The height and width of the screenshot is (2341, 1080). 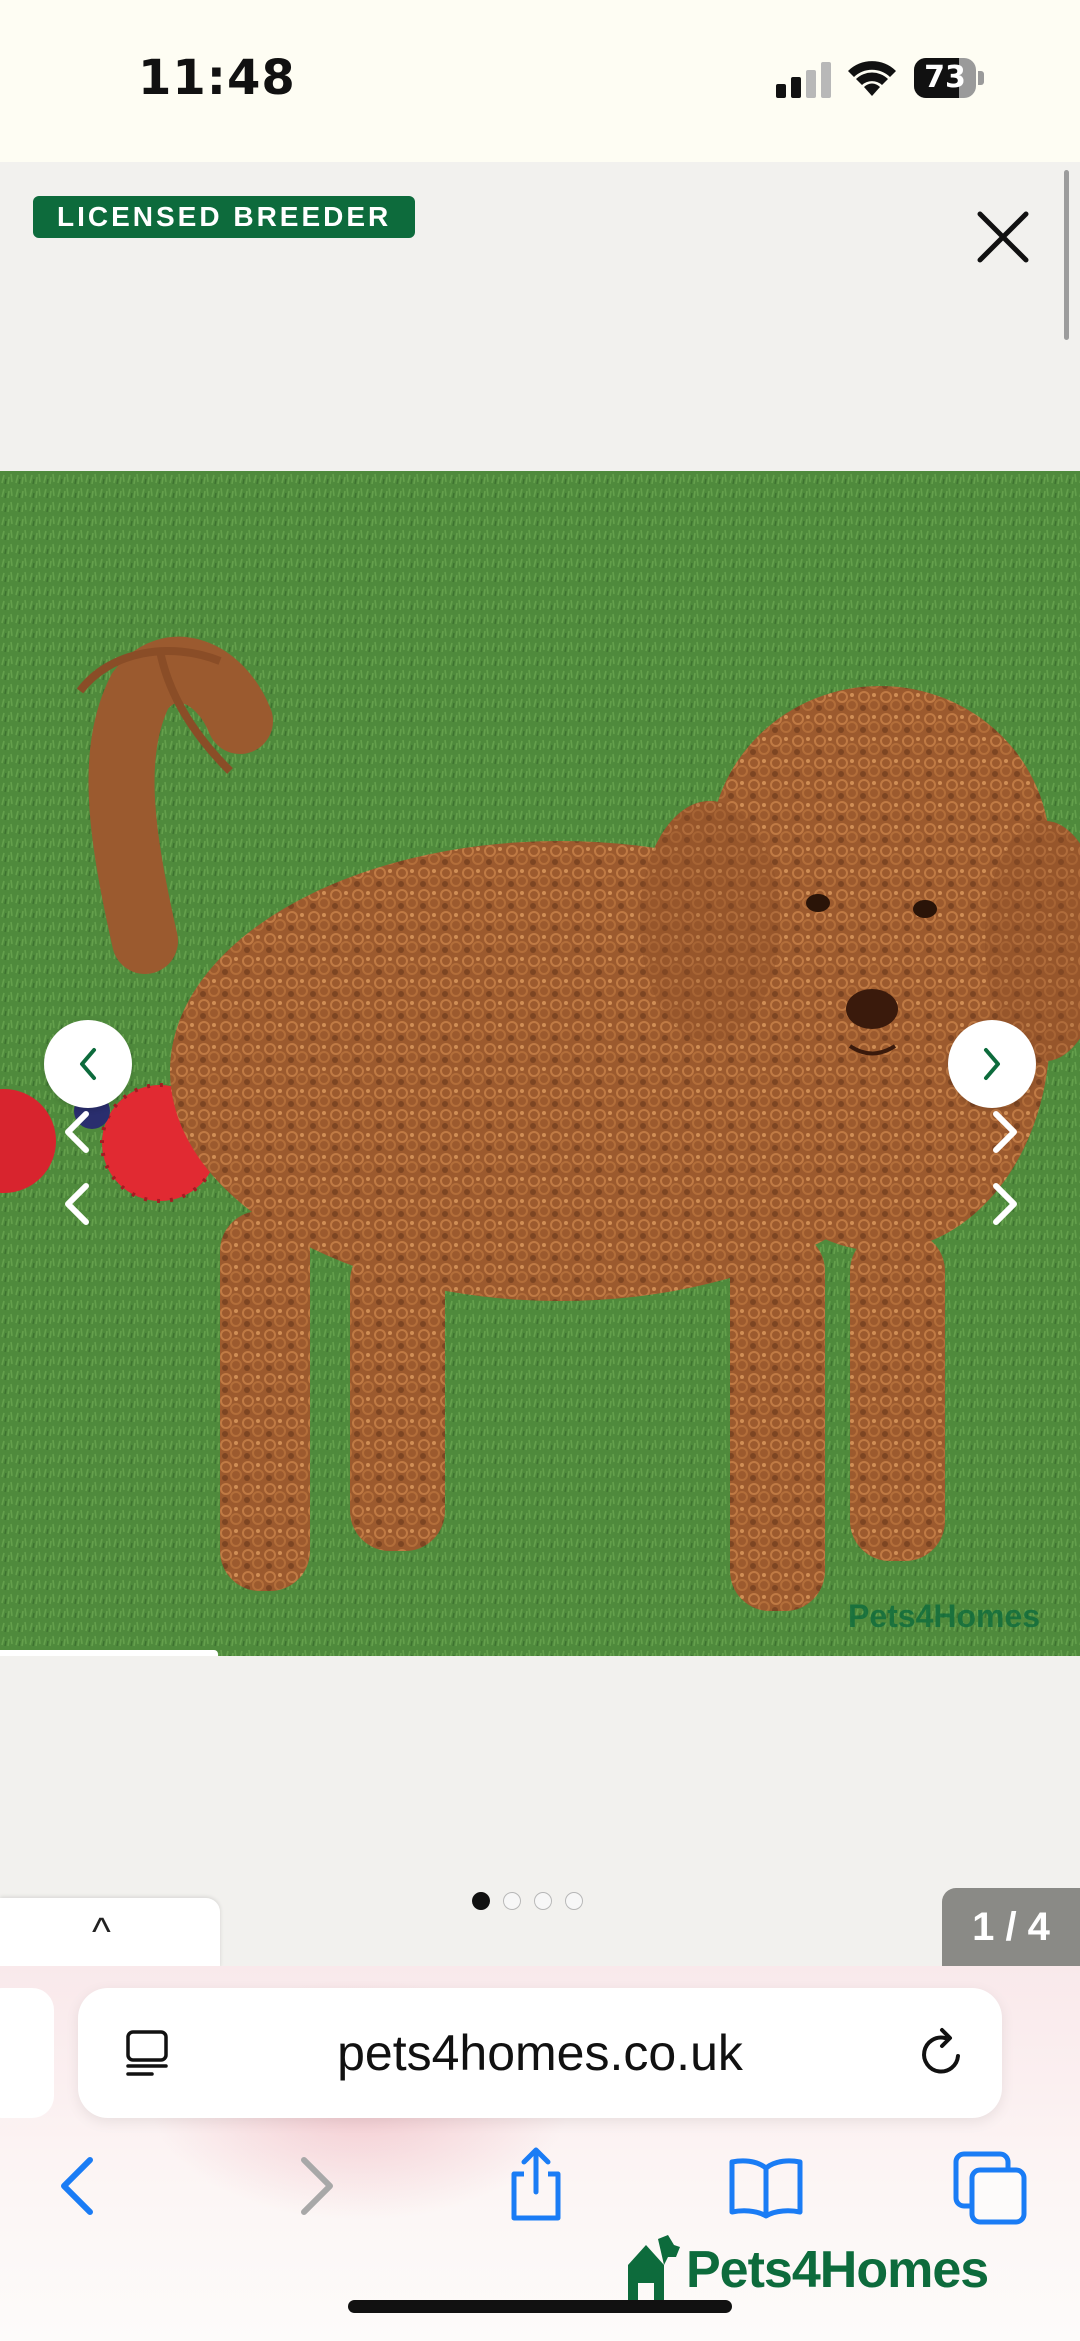 I want to click on collapse-panel-button: ^, so click(x=110, y=1933).